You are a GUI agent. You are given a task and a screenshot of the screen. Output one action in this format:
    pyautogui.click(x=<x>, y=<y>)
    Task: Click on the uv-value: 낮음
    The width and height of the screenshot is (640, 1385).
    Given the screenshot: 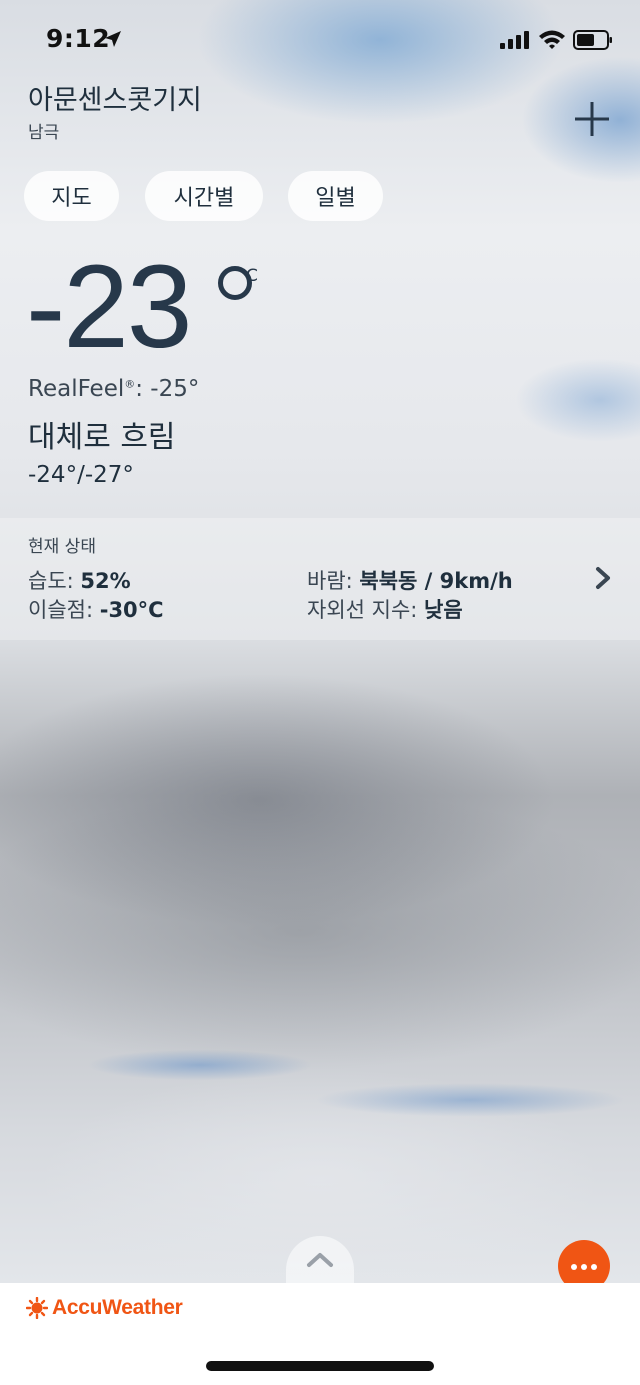 What is the action you would take?
    pyautogui.click(x=443, y=610)
    